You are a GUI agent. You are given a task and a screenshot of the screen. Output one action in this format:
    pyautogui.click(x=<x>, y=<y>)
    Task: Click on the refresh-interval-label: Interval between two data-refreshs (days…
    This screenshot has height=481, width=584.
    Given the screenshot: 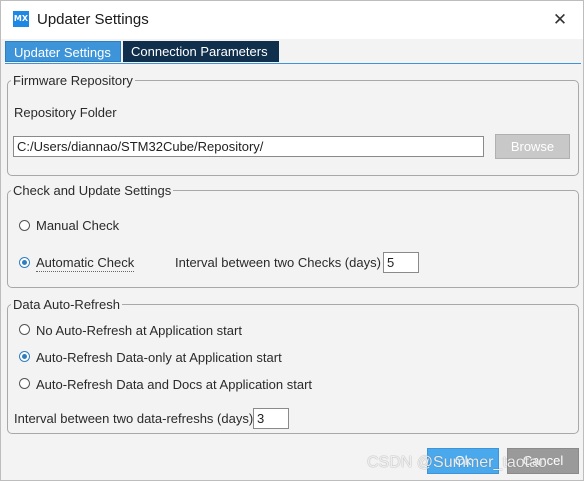 What is the action you would take?
    pyautogui.click(x=134, y=418)
    